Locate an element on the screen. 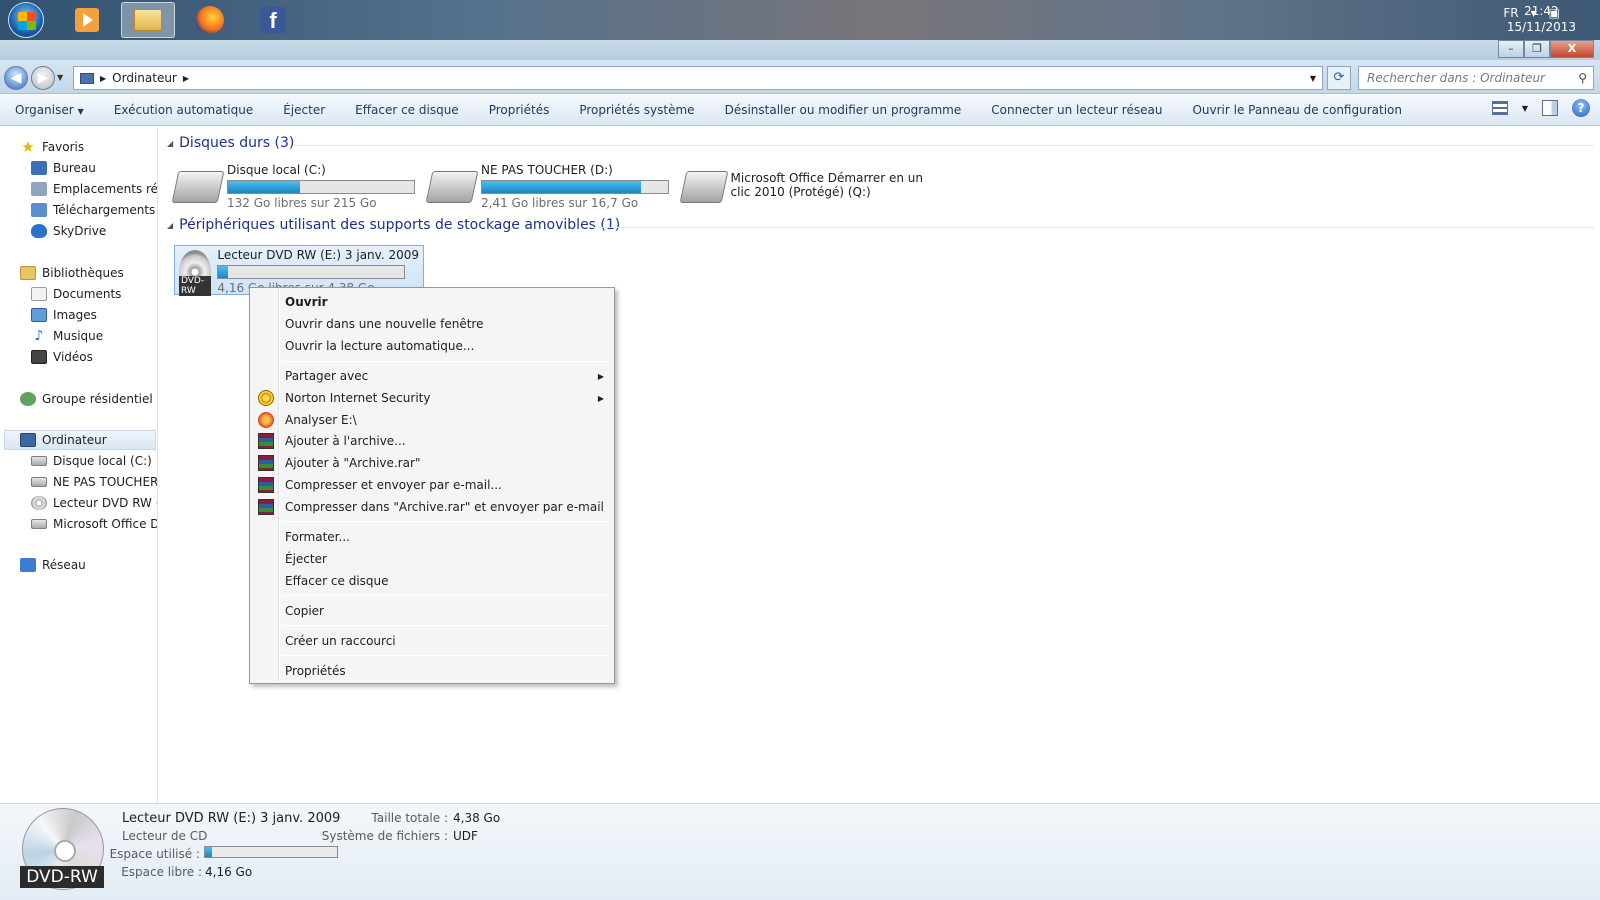 This screenshot has width=1600, height=900. history-dropdown-icon: ▼ is located at coordinates (60, 77).